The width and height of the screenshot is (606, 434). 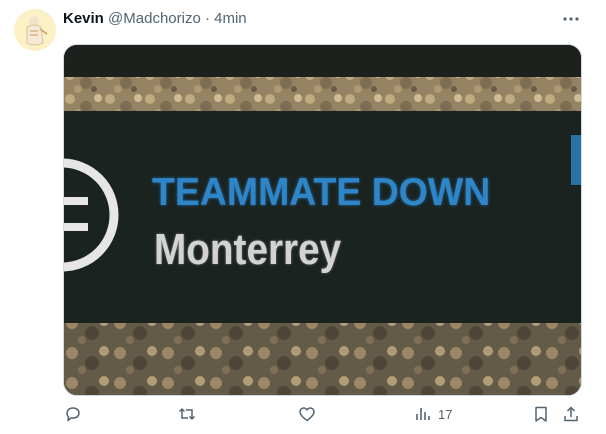 I want to click on repost-icon, so click(x=187, y=414).